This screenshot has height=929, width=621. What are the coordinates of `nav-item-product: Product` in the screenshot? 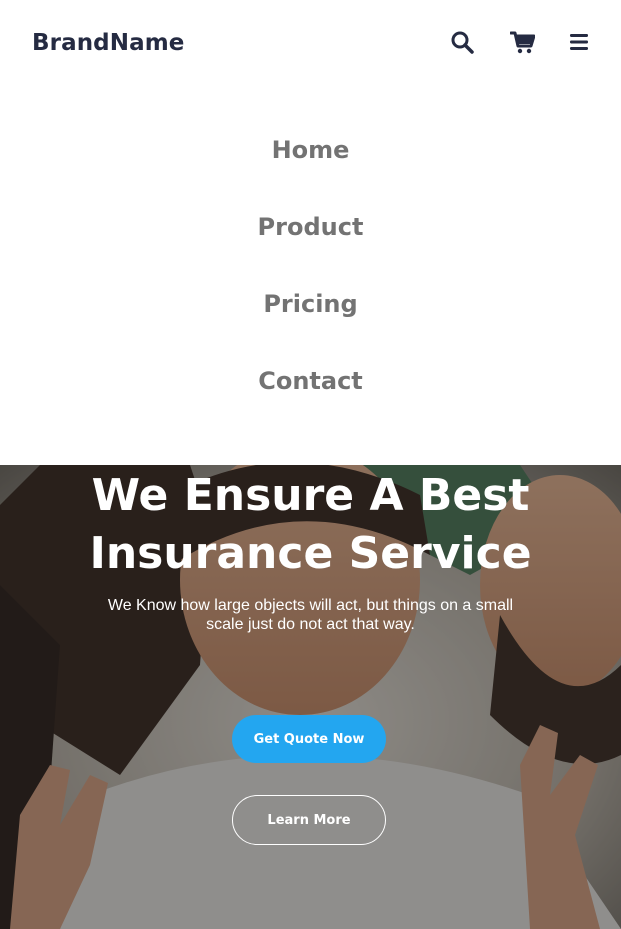 It's located at (311, 245).